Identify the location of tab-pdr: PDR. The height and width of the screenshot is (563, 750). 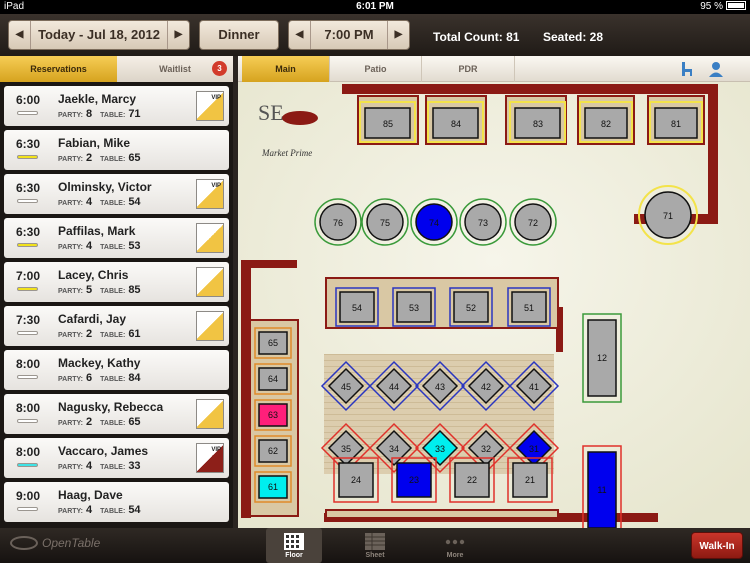
(468, 69).